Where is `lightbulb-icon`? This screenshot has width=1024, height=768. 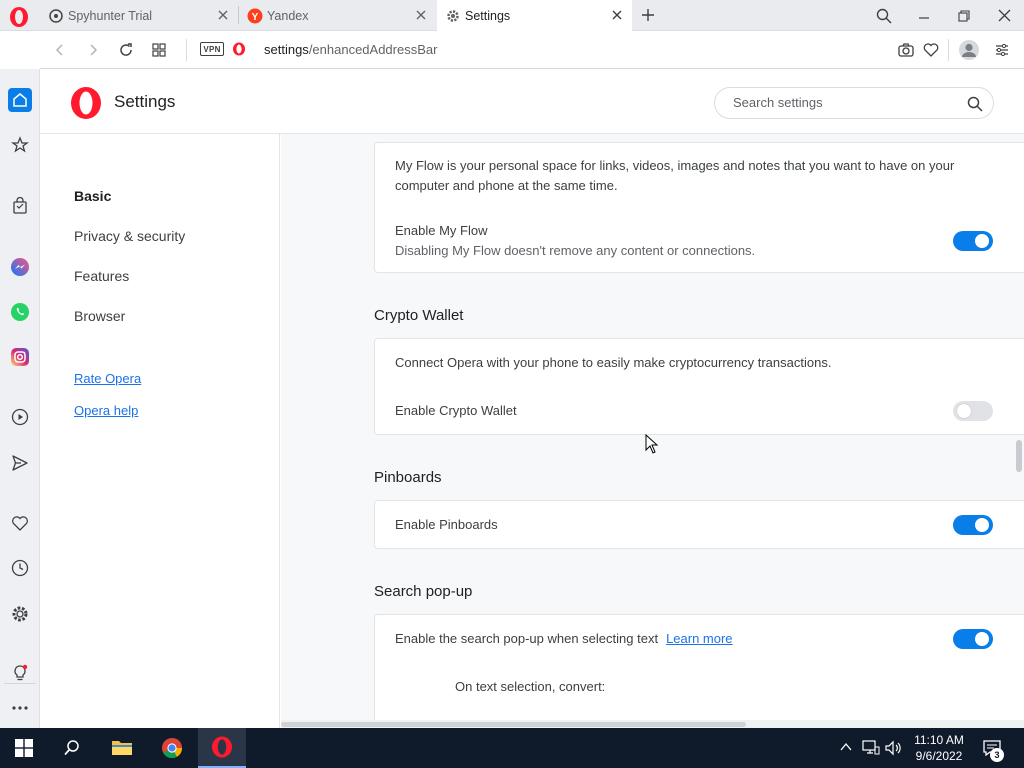 lightbulb-icon is located at coordinates (21, 672).